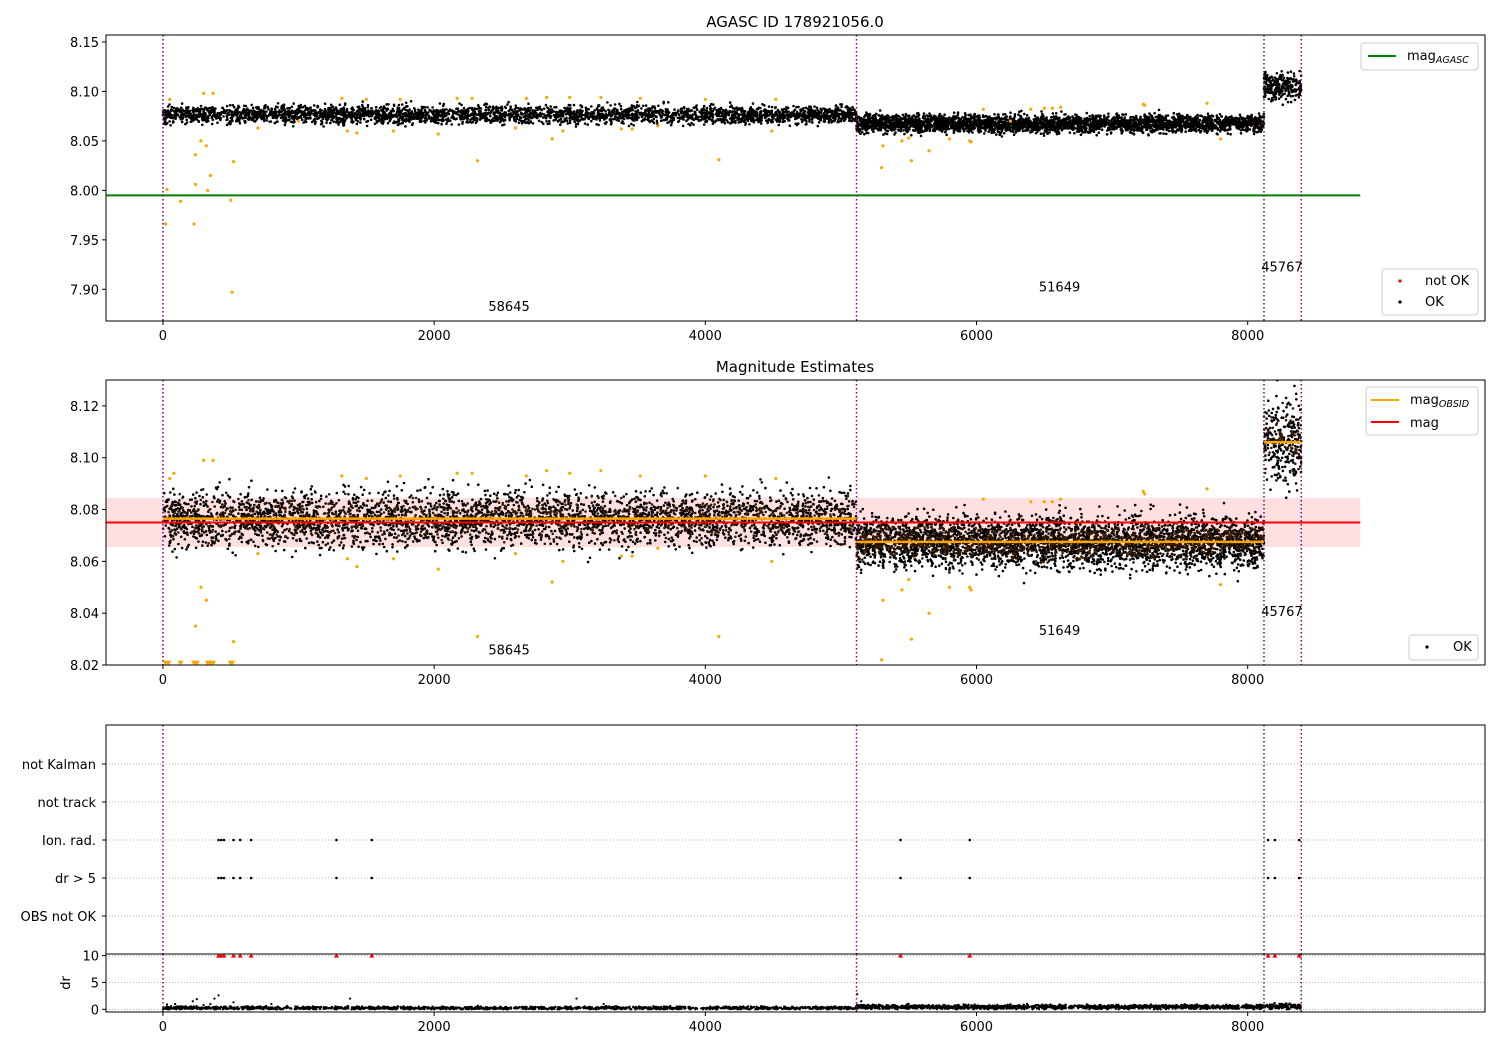 This screenshot has height=1050, width=1500. I want to click on estimates-obsid-label-1: 51649, so click(1059, 631).